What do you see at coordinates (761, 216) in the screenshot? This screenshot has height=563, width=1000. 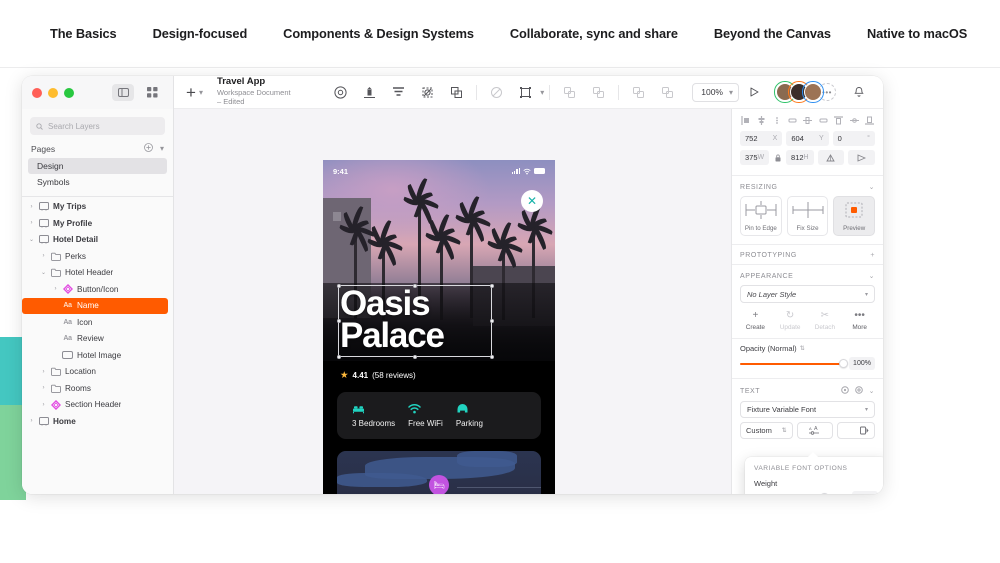 I see `resizing-pin-to-edge: Pin to Edge` at bounding box center [761, 216].